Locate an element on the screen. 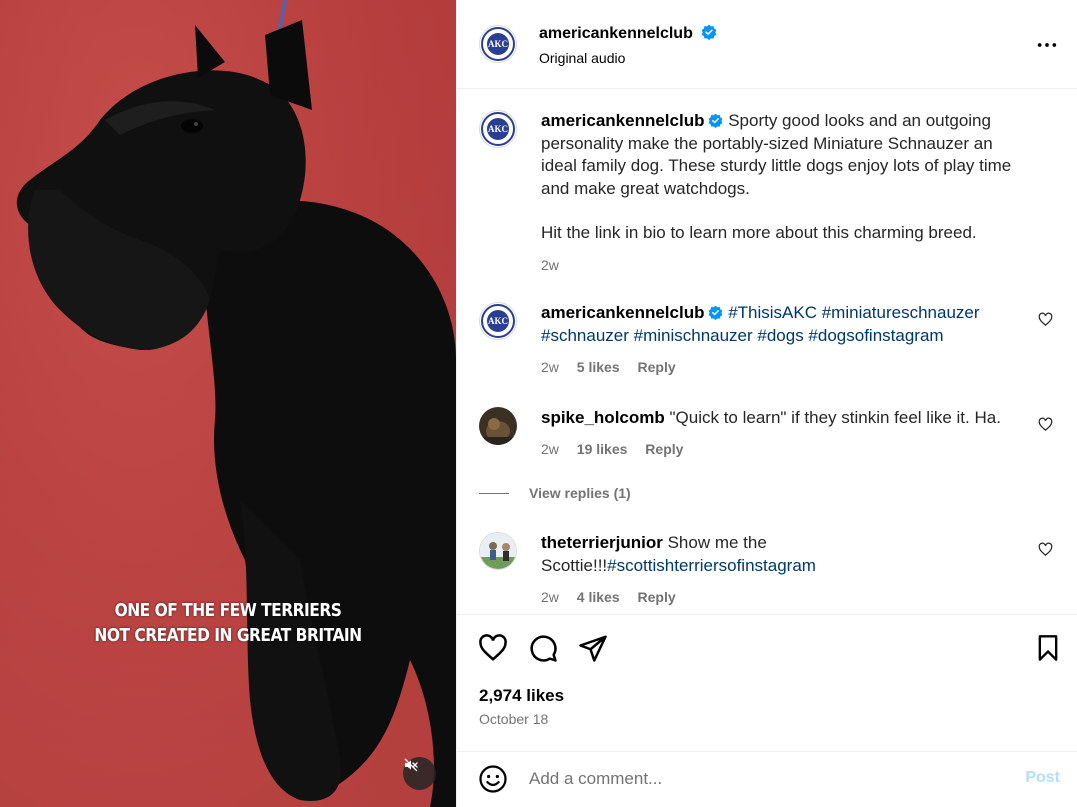  post-header: AKC americankennelclub Original audio is located at coordinates (767, 44).